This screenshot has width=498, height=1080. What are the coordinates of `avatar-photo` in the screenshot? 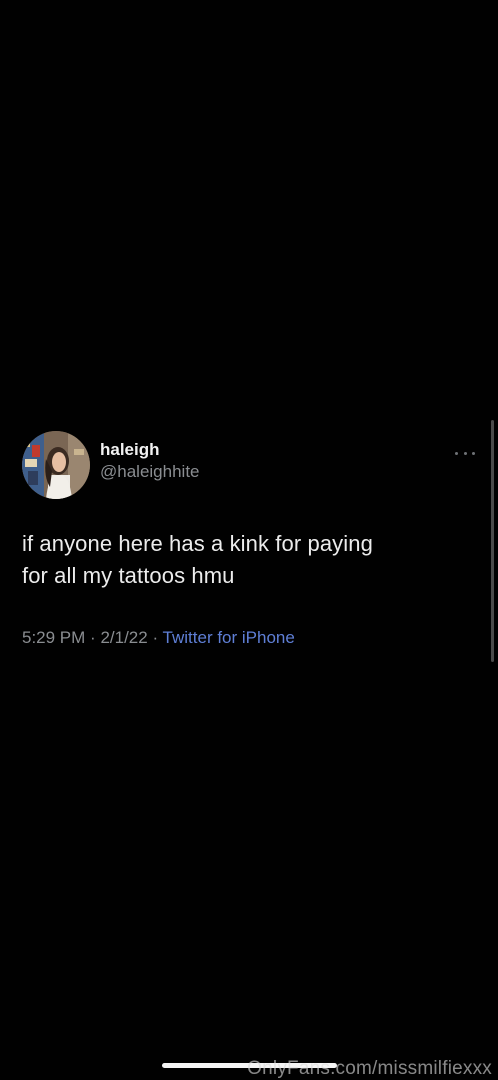 It's located at (56, 465).